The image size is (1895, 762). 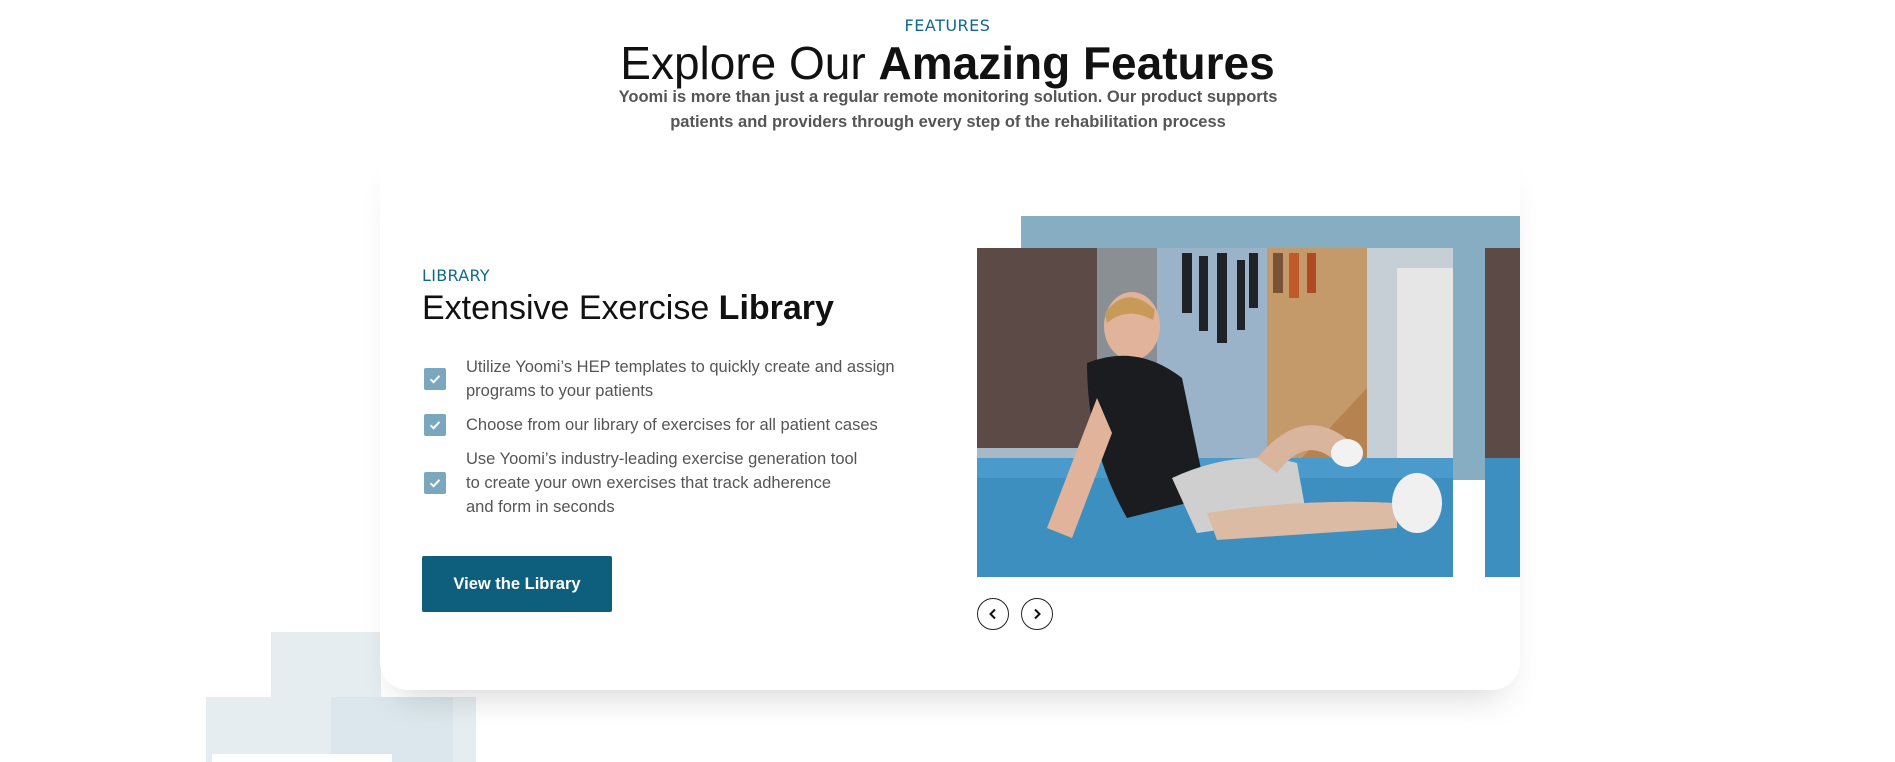 I want to click on section-eyebrow: FEATURES, so click(x=947, y=25).